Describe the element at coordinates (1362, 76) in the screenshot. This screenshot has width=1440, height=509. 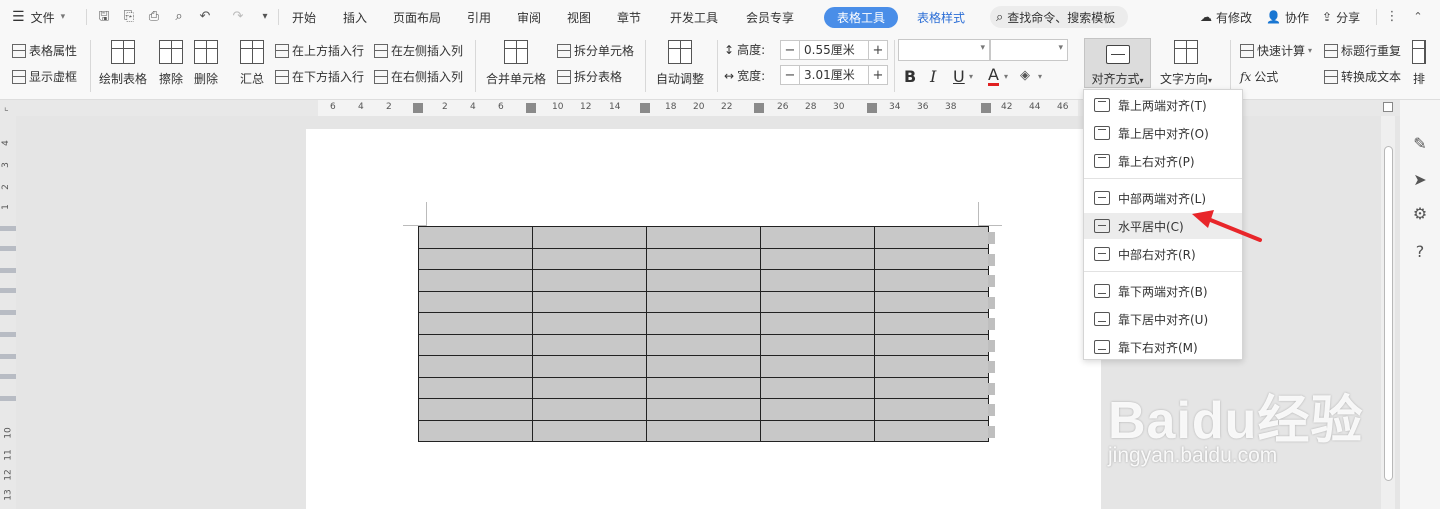
I see `convert-text-button: 转换成文本` at that location.